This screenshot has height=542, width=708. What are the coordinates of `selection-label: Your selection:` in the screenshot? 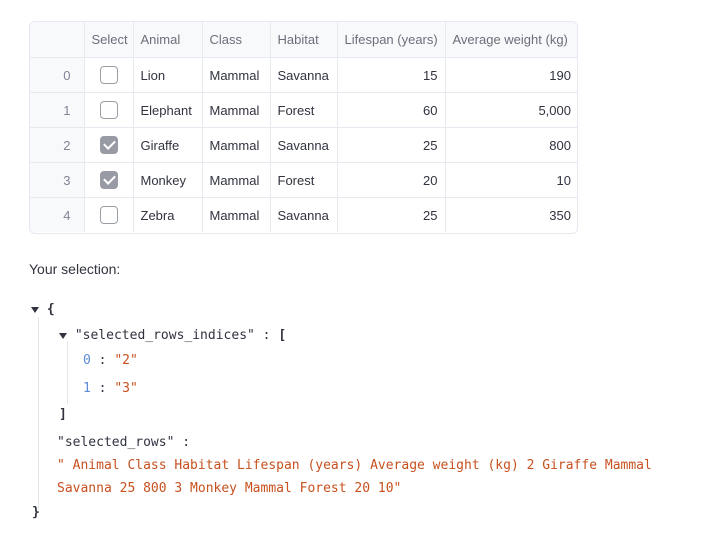 It's located at (75, 269).